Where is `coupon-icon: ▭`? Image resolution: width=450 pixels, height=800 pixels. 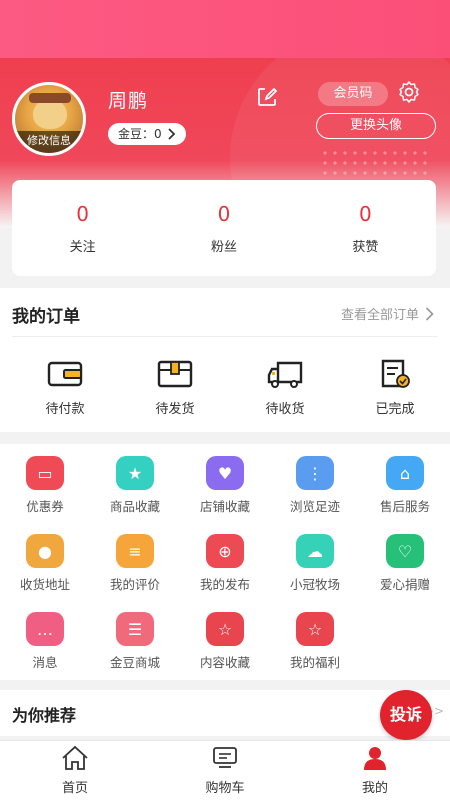 coupon-icon: ▭ is located at coordinates (45, 473).